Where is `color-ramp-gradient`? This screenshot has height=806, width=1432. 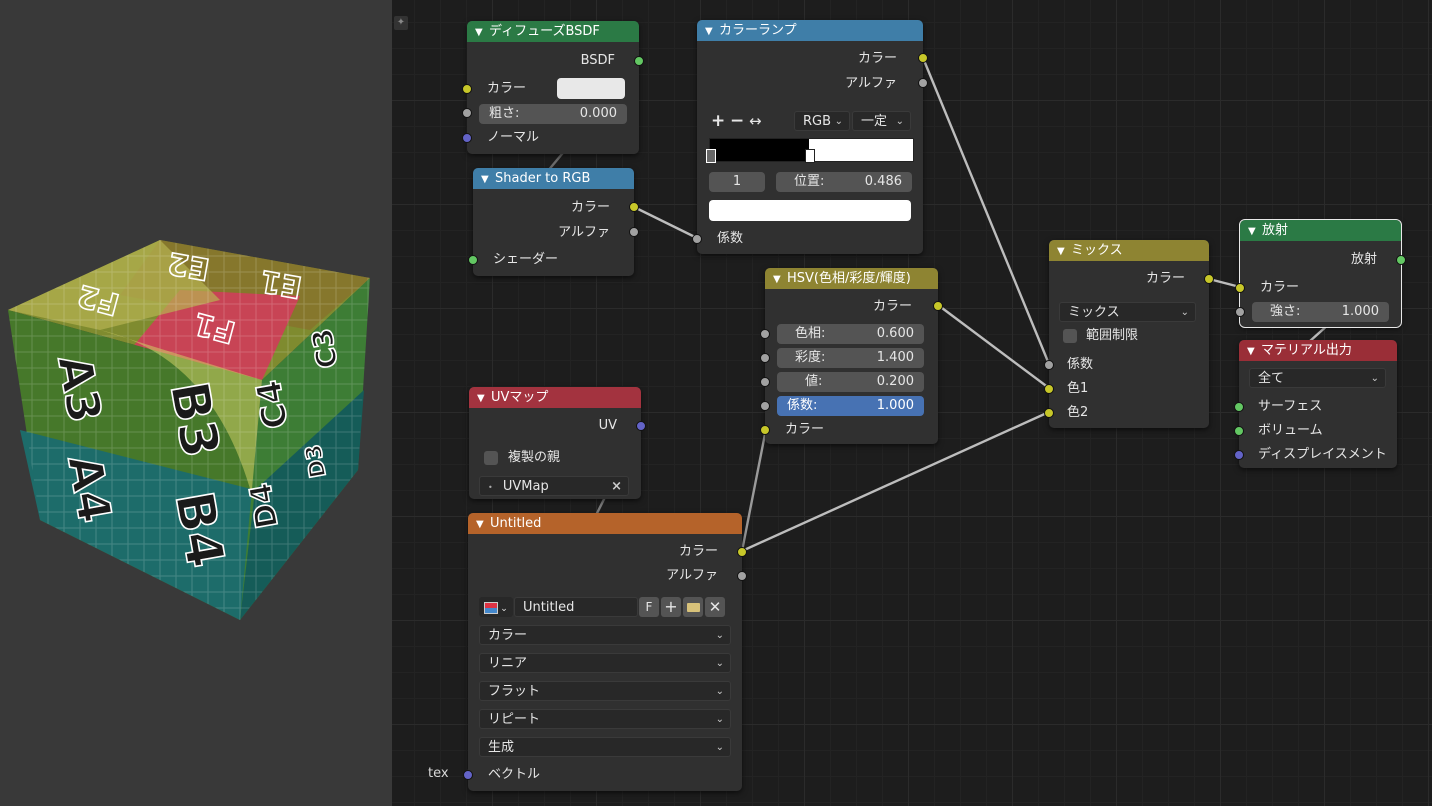 color-ramp-gradient is located at coordinates (810, 150).